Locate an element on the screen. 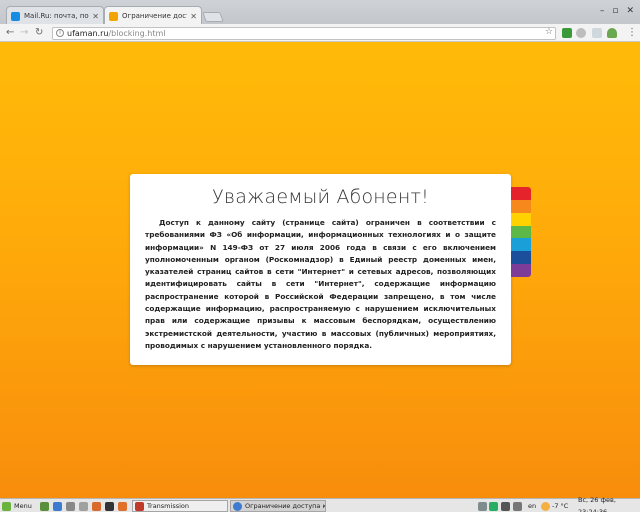  warning-favicon-icon is located at coordinates (113, 16).